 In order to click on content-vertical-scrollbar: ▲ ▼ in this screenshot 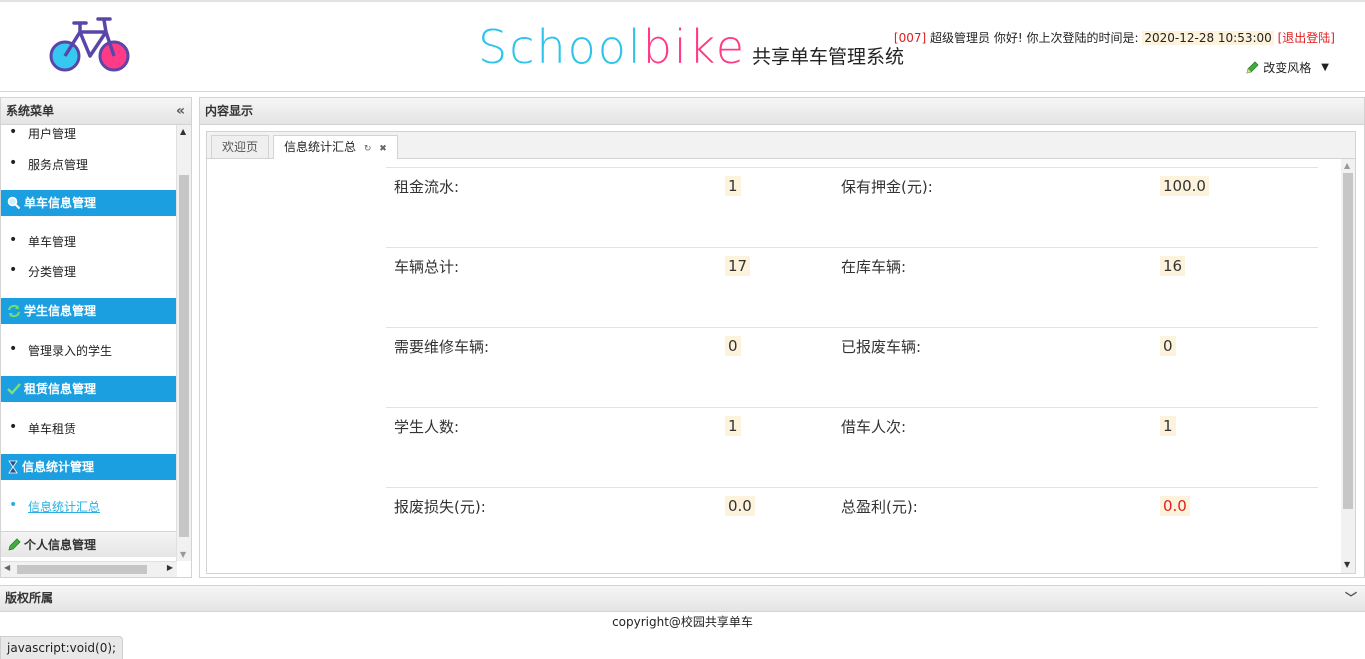, I will do `click(1348, 366)`.